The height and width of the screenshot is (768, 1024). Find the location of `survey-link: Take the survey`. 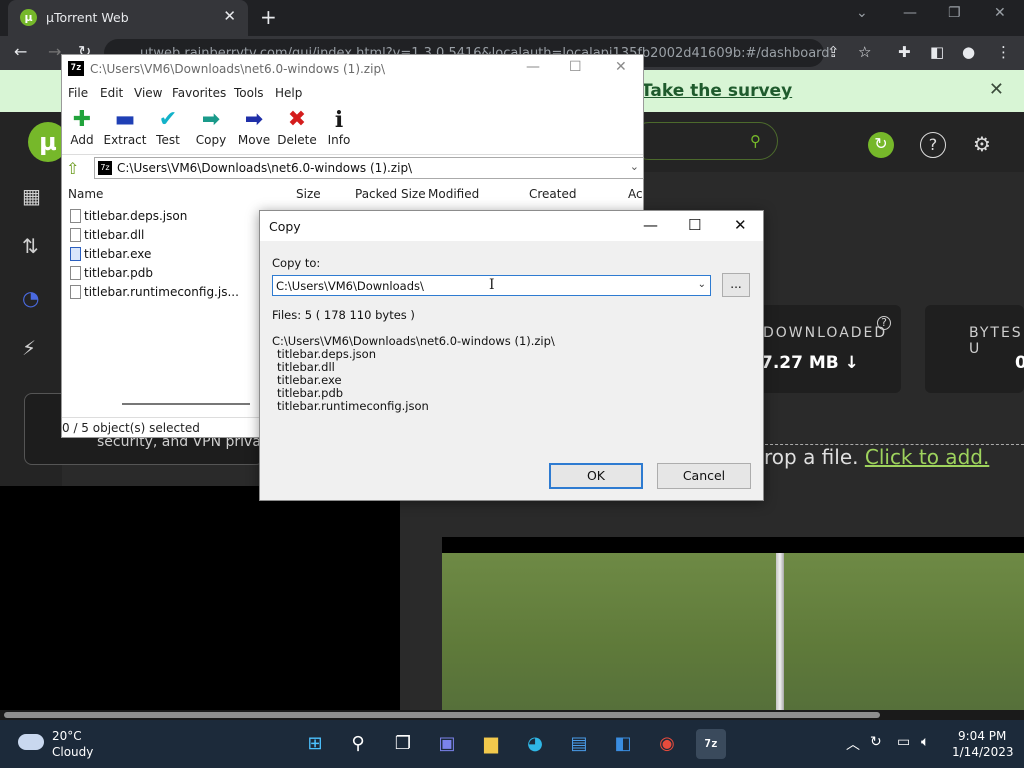

survey-link: Take the survey is located at coordinates (716, 91).